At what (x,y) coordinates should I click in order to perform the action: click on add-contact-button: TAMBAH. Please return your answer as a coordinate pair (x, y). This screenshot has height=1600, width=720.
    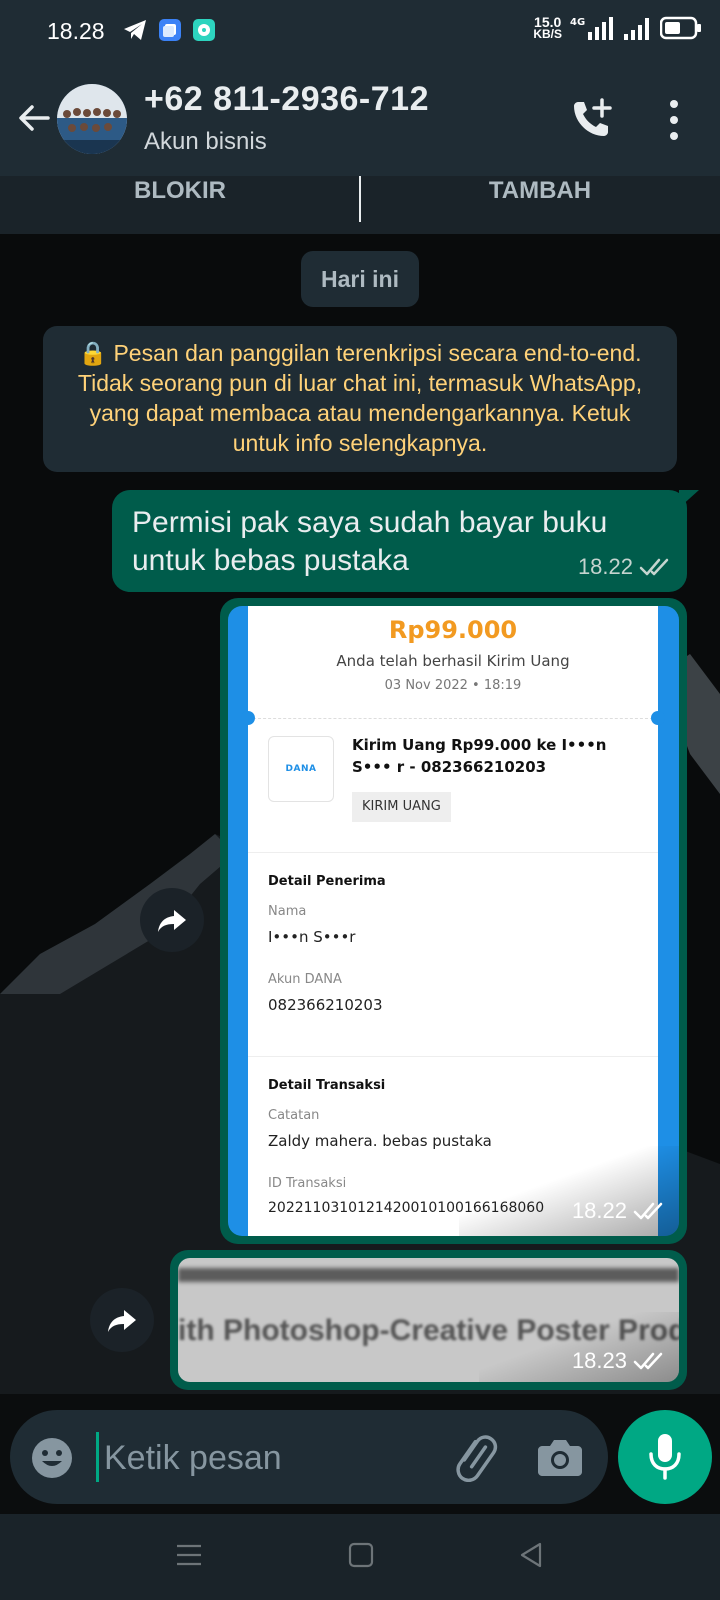
    Looking at the image, I should click on (540, 201).